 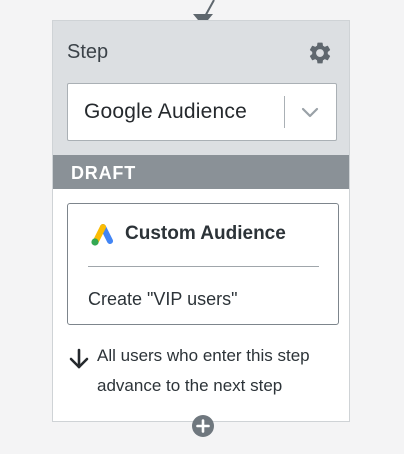 What do you see at coordinates (310, 112) in the screenshot?
I see `chevron-down-icon` at bounding box center [310, 112].